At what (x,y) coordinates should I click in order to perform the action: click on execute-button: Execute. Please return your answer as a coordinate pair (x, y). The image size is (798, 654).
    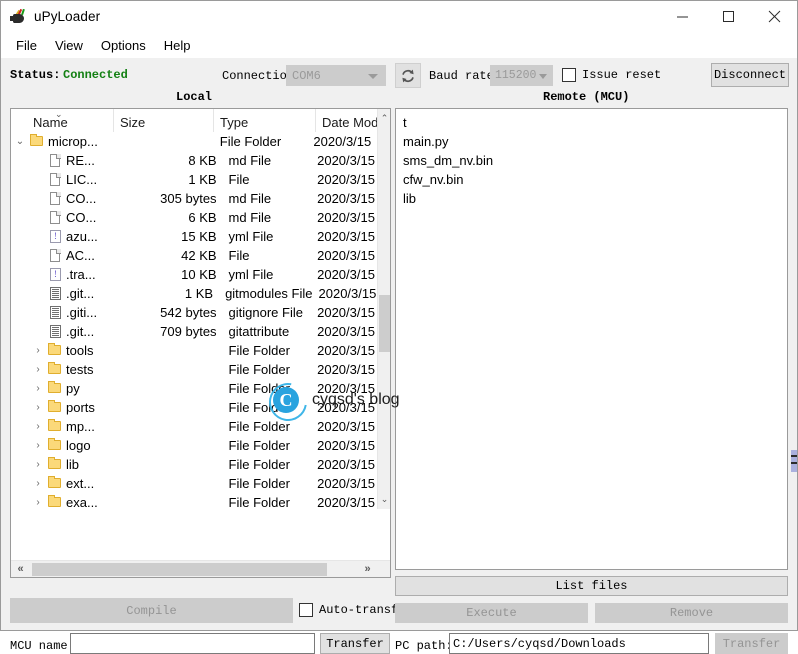
    Looking at the image, I should click on (491, 613).